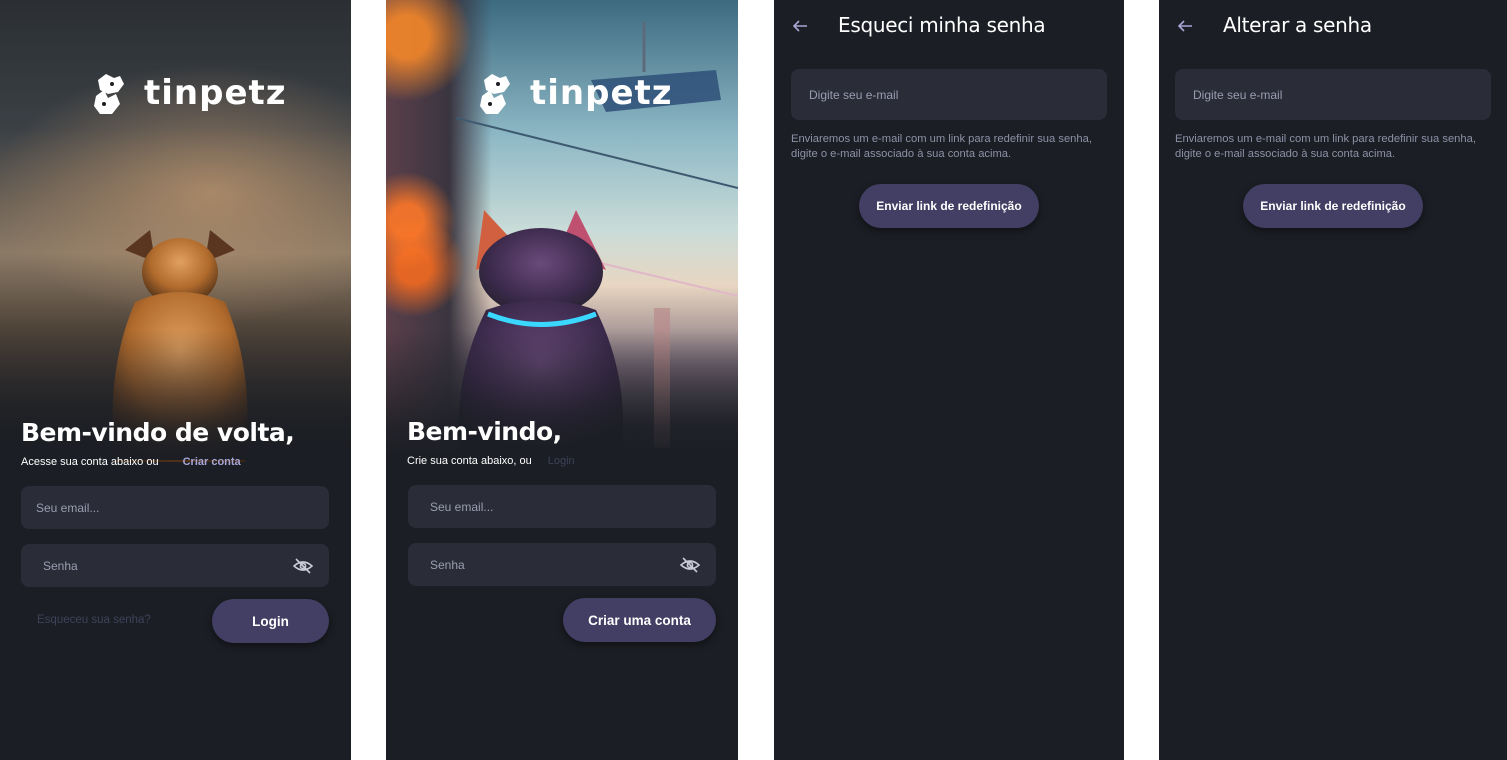 This screenshot has height=760, width=1507. I want to click on create-account-link: Criar conta, so click(212, 462).